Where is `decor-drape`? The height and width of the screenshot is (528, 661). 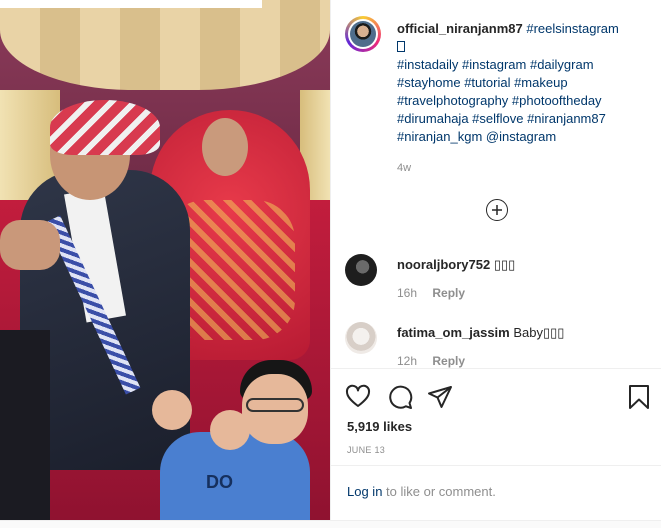
decor-drape is located at coordinates (165, 45).